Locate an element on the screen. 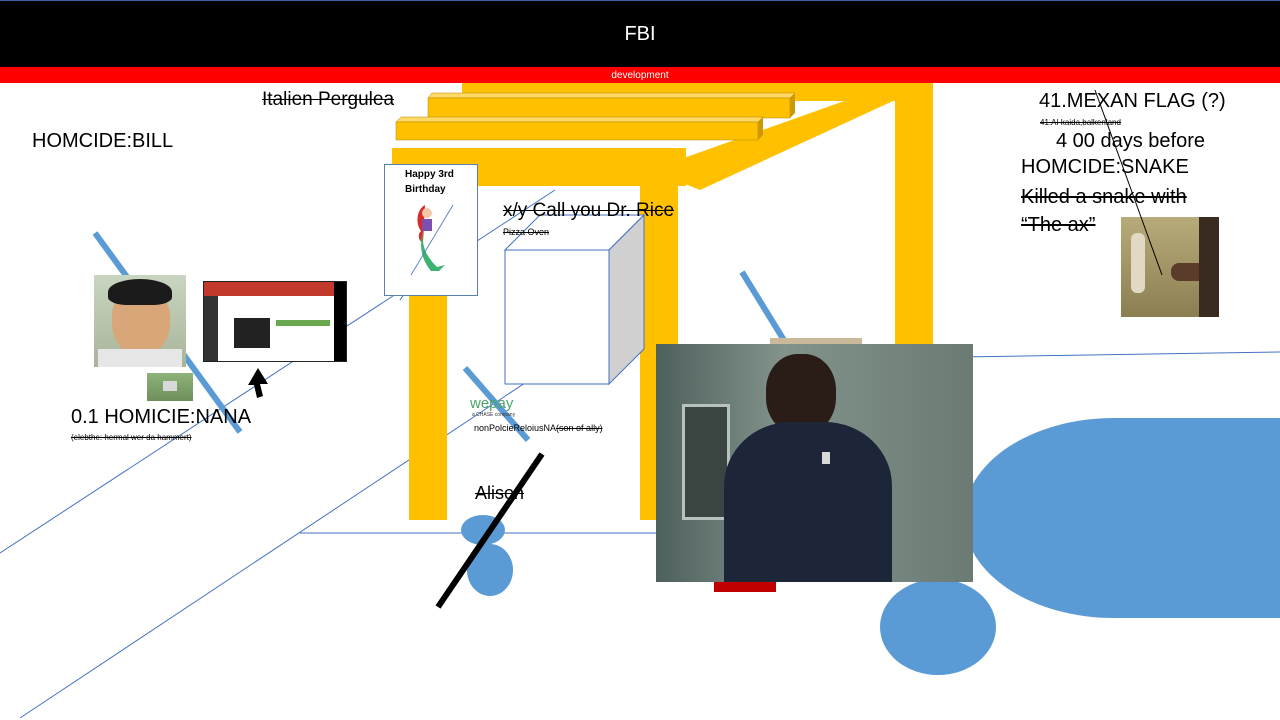  blue-ellipse-large is located at coordinates (938, 627).